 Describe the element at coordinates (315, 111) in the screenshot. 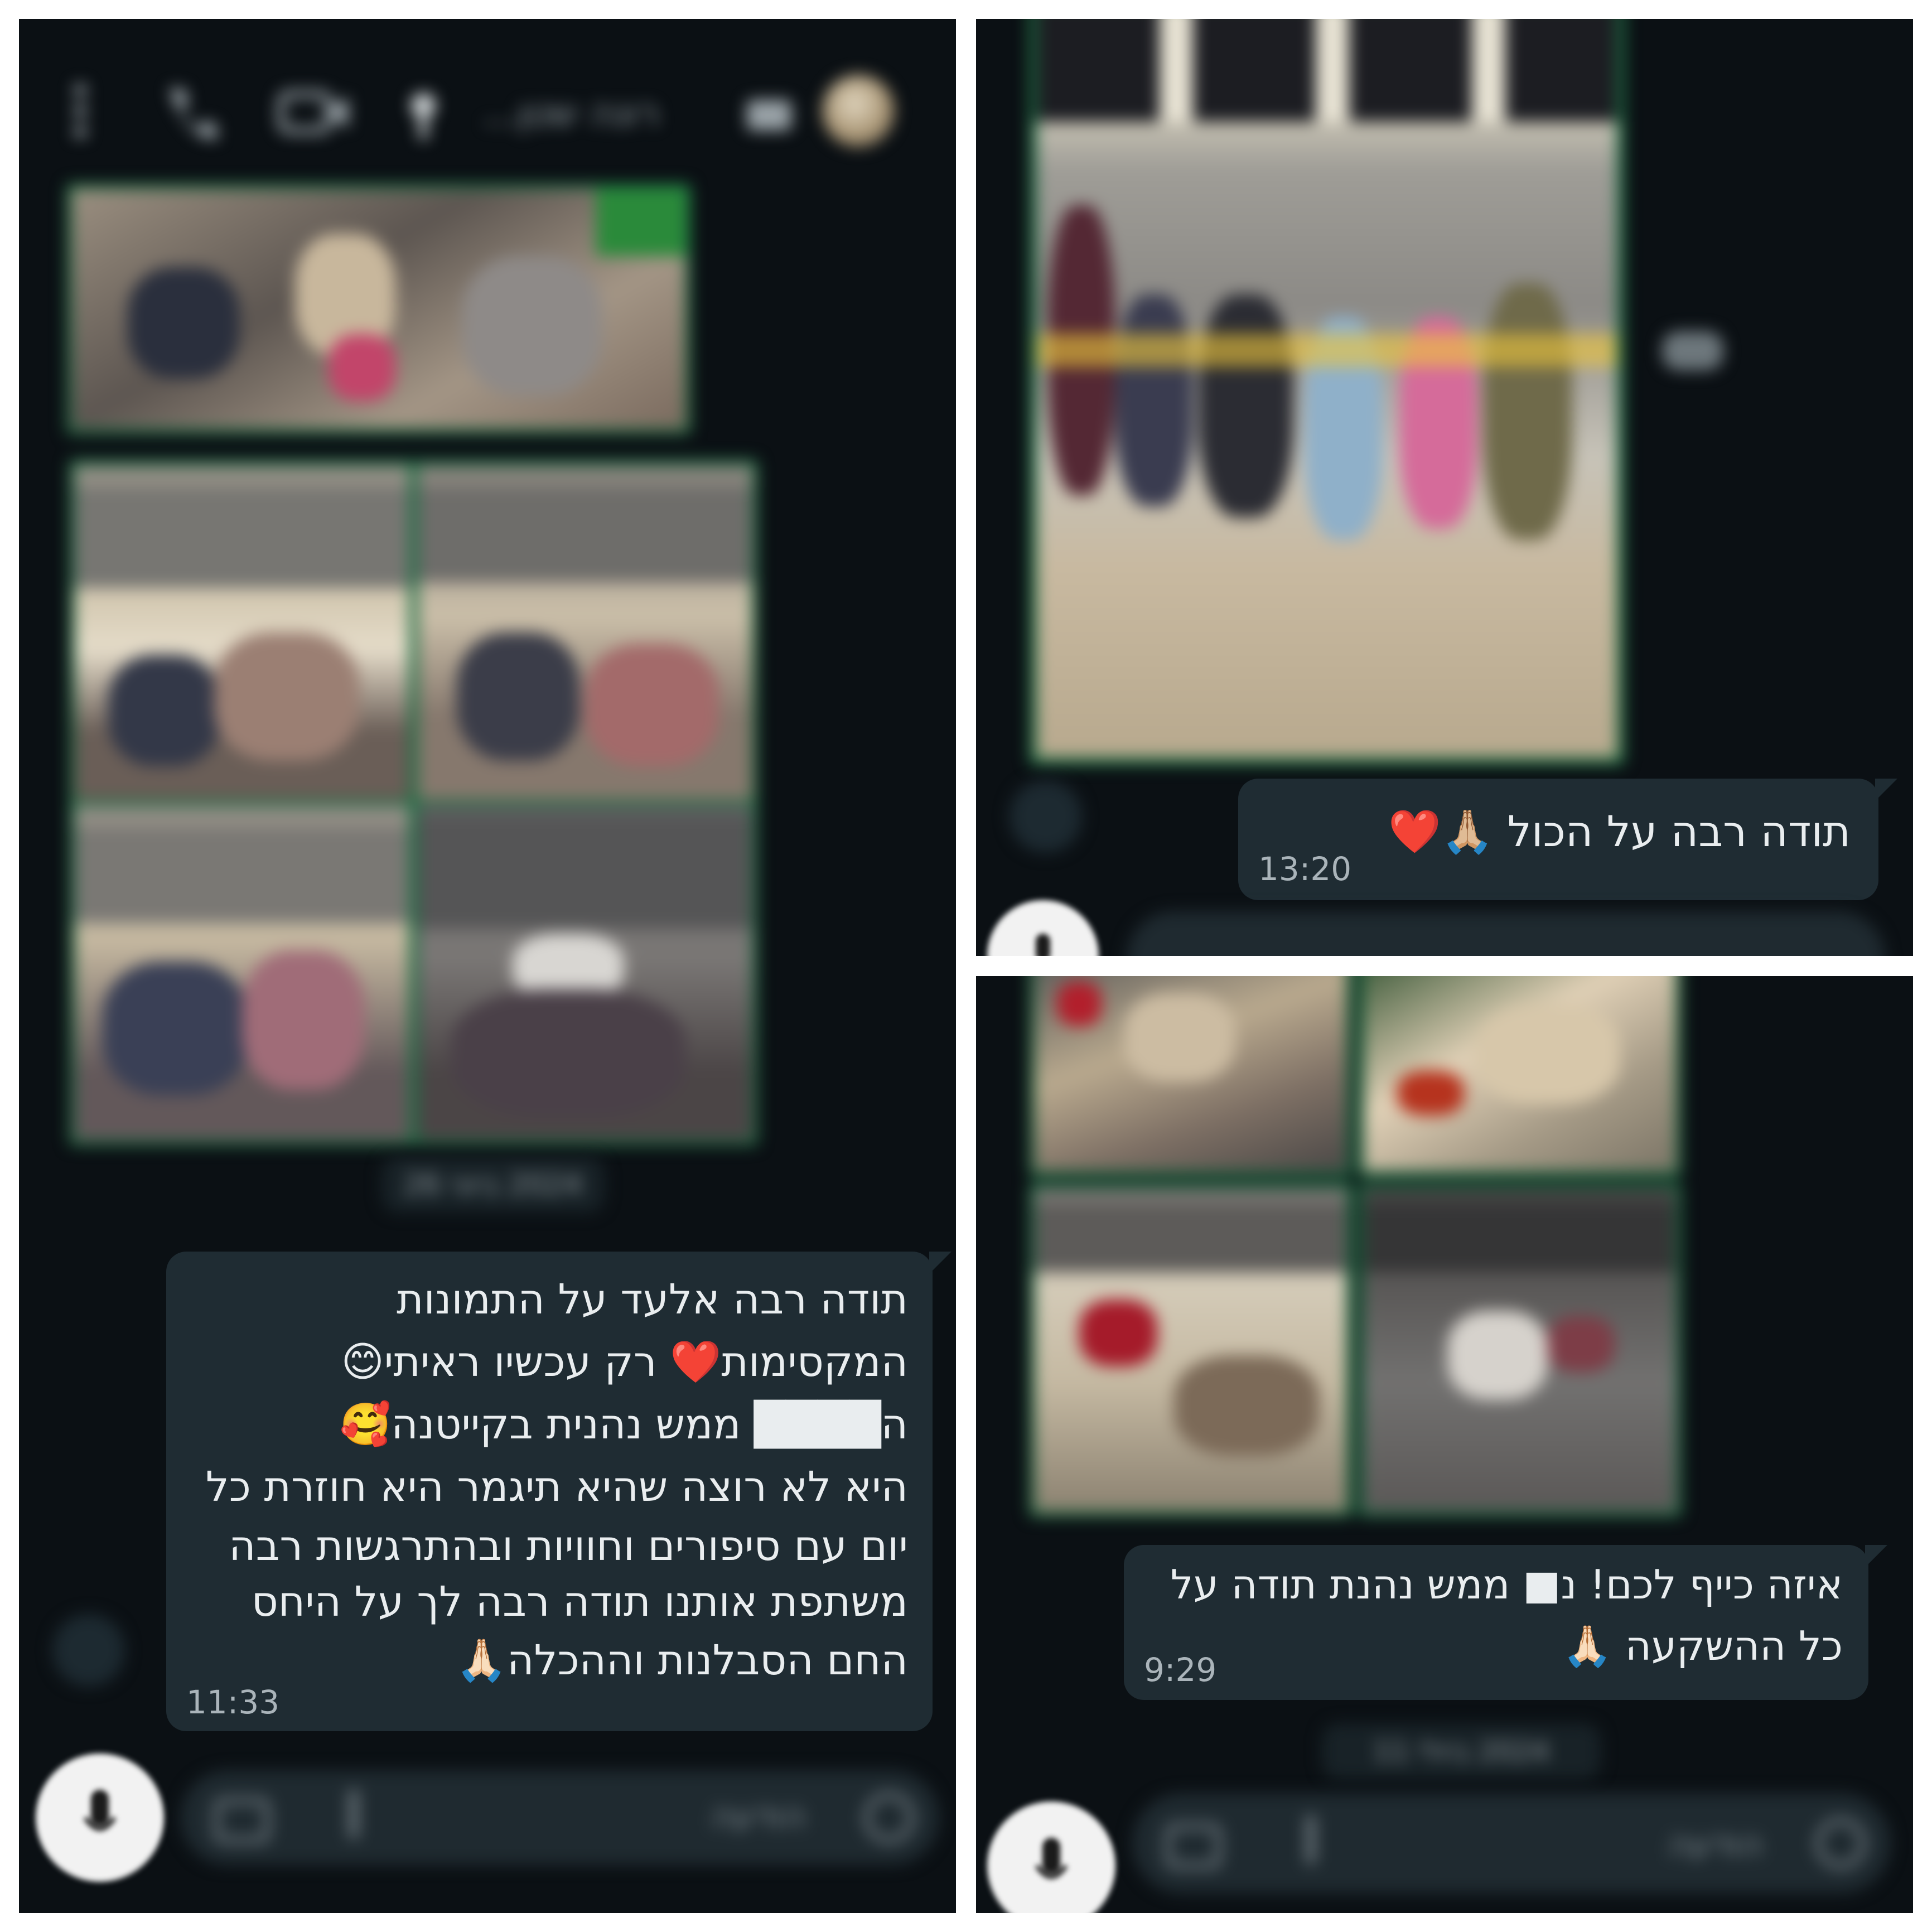

I see `video-call-icon` at that location.